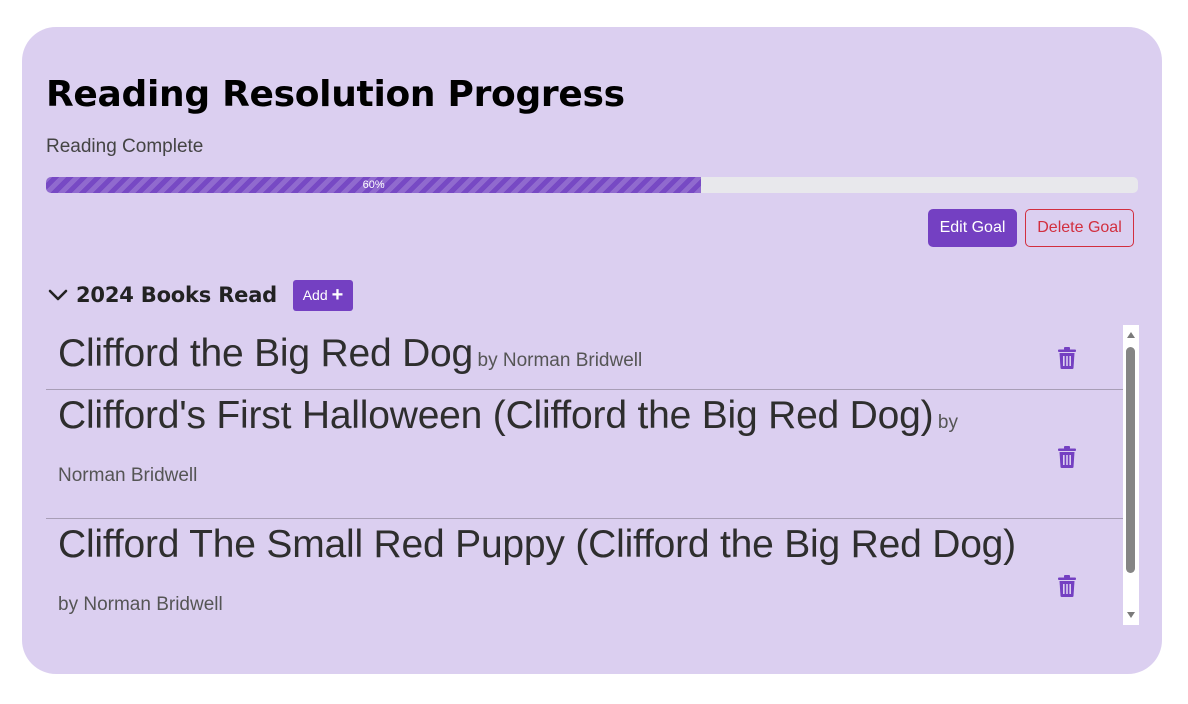  Describe the element at coordinates (1079, 228) in the screenshot. I see `delete-goal-button: Delete Goal` at that location.